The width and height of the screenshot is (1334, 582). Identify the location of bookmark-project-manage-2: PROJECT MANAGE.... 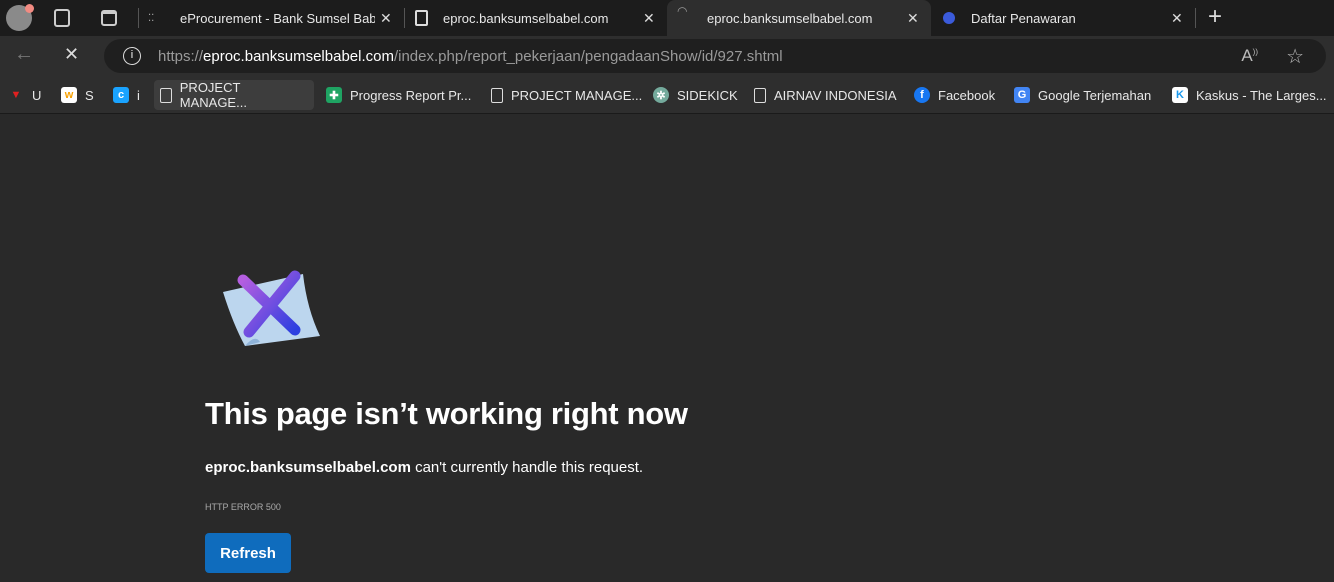
(566, 95).